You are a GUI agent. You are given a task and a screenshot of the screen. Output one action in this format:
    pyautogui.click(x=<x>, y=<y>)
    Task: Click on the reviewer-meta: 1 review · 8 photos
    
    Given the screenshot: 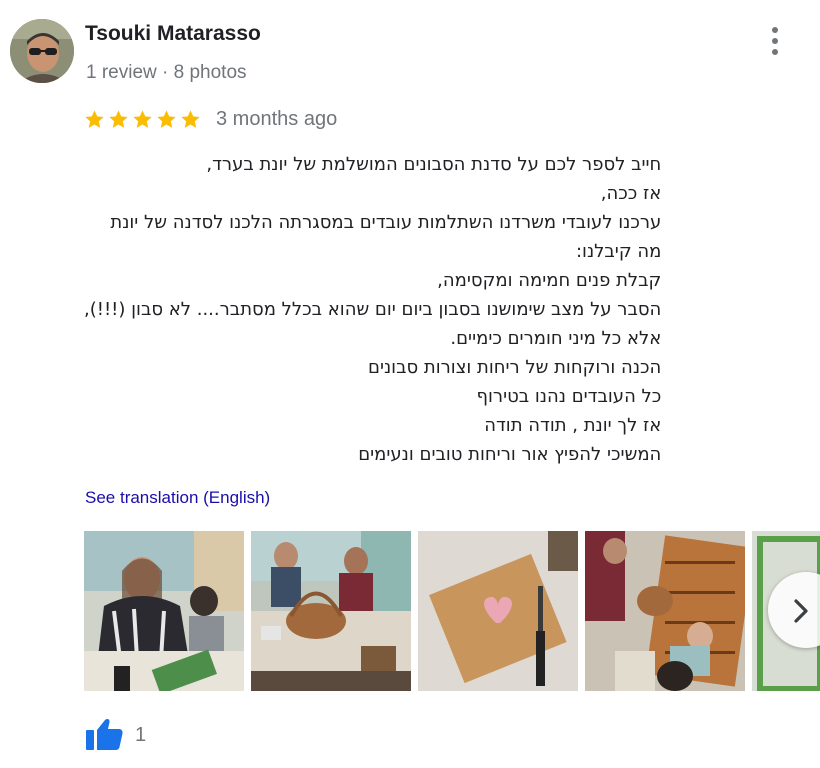 What is the action you would take?
    pyautogui.click(x=166, y=72)
    